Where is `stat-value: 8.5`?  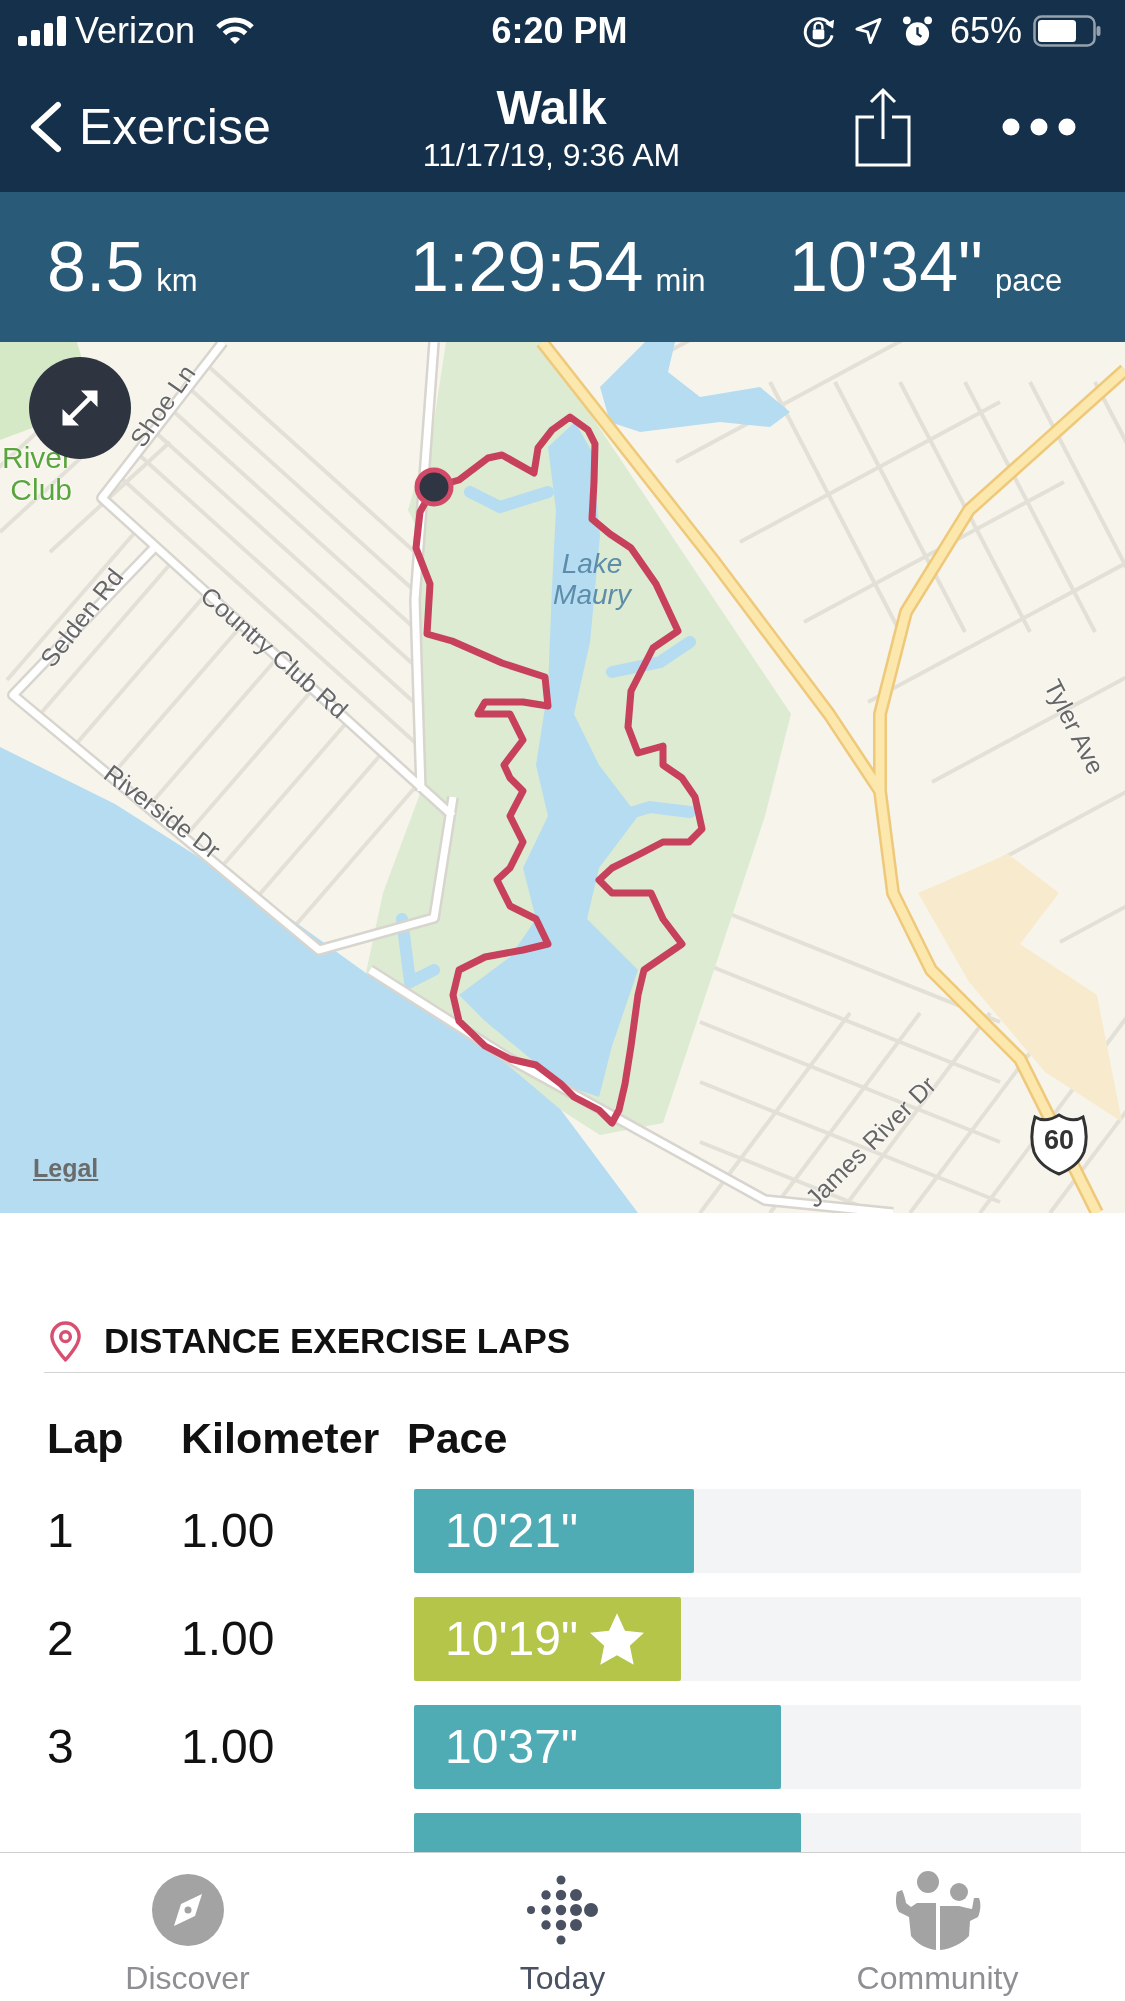
stat-value: 8.5 is located at coordinates (96, 267).